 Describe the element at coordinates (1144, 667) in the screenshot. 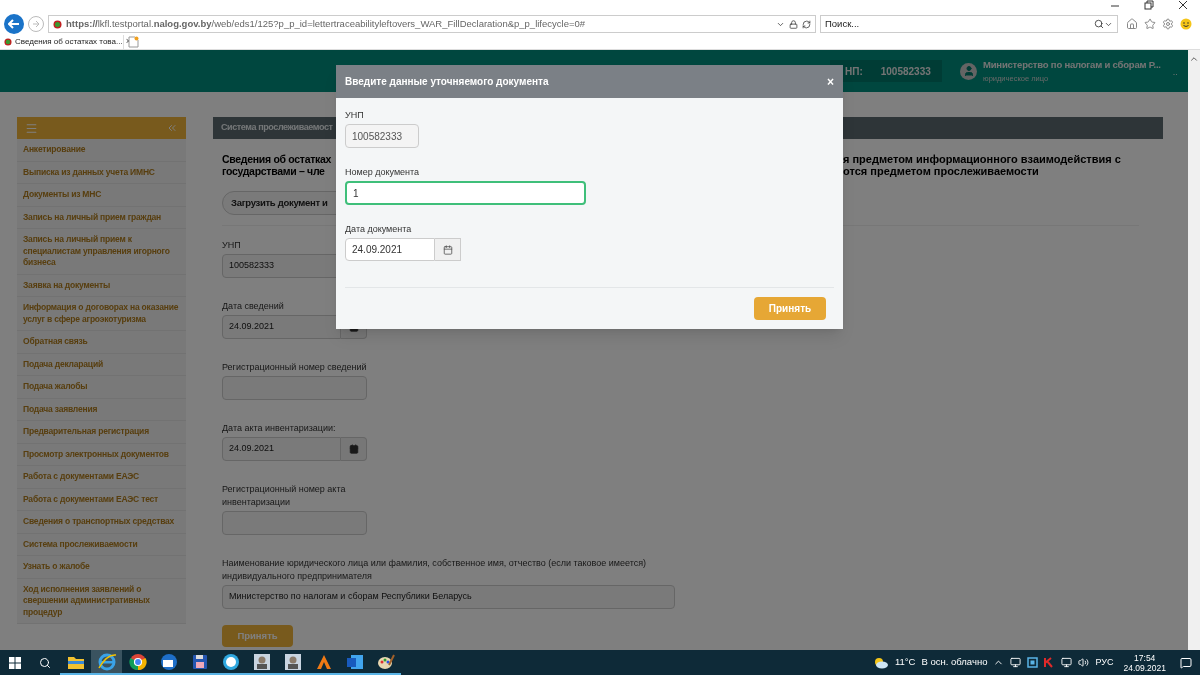

I see `clock-date: 24.09.2021` at that location.